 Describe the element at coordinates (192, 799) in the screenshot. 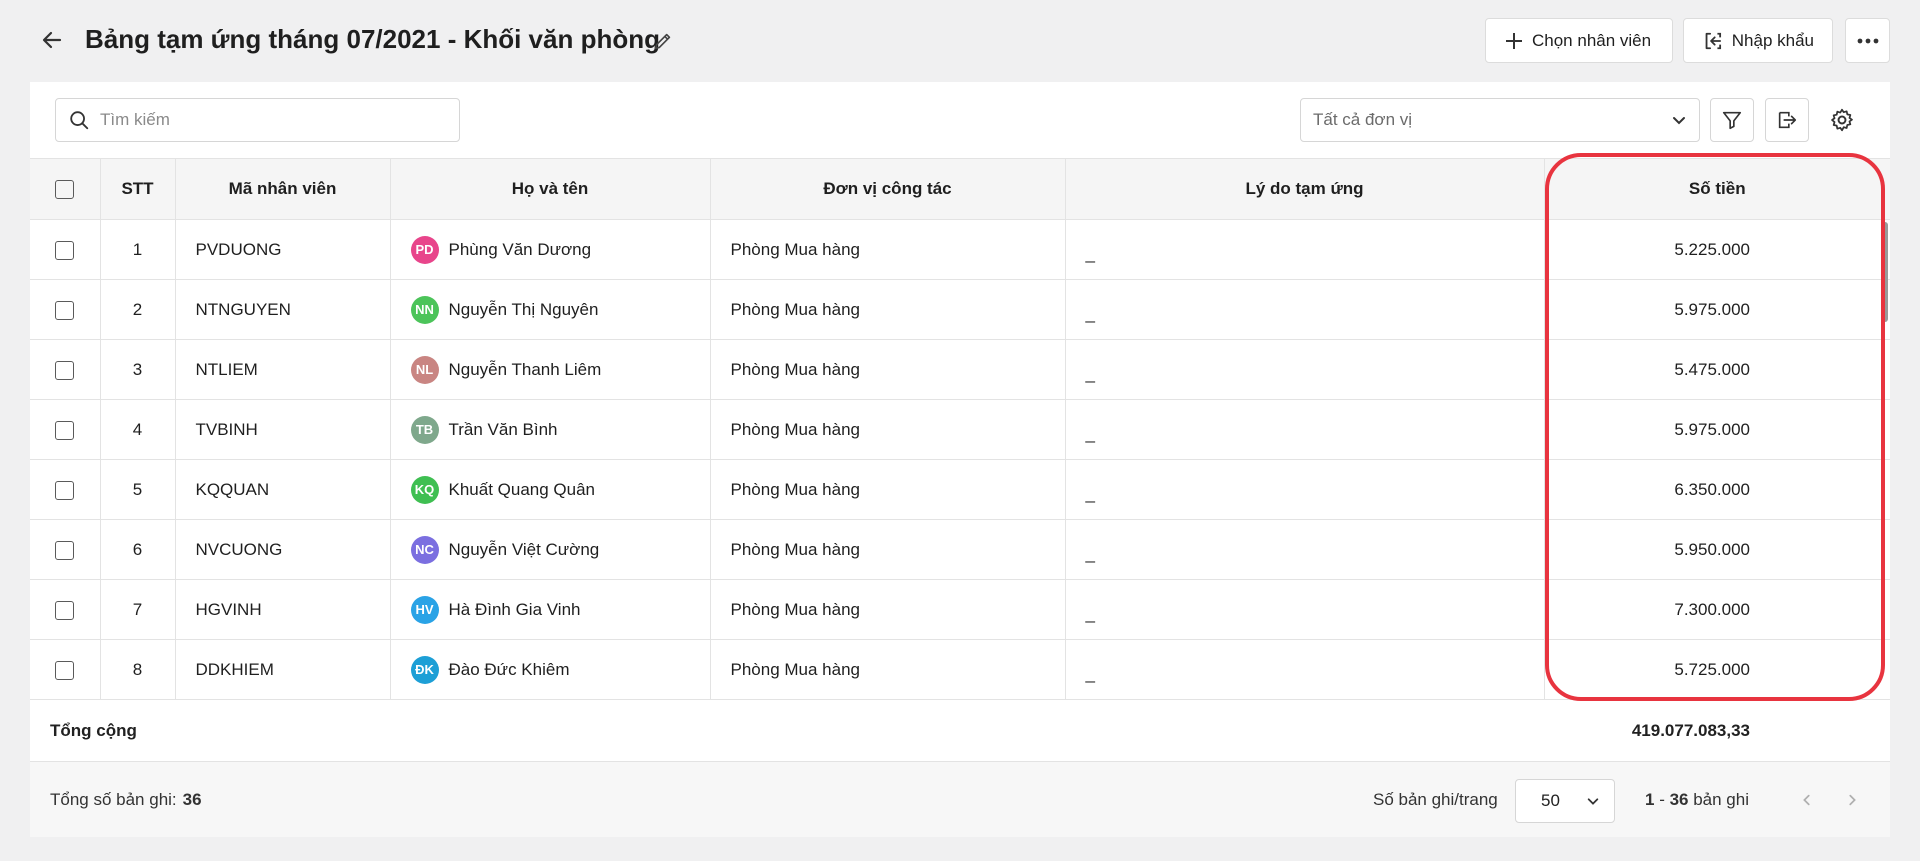

I see `records-count: 36` at that location.